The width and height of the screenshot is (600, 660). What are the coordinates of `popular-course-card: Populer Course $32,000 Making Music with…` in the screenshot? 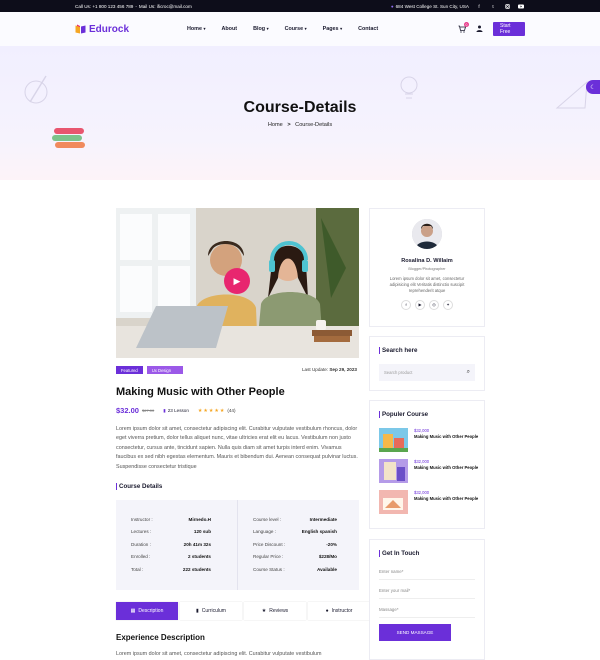 It's located at (427, 464).